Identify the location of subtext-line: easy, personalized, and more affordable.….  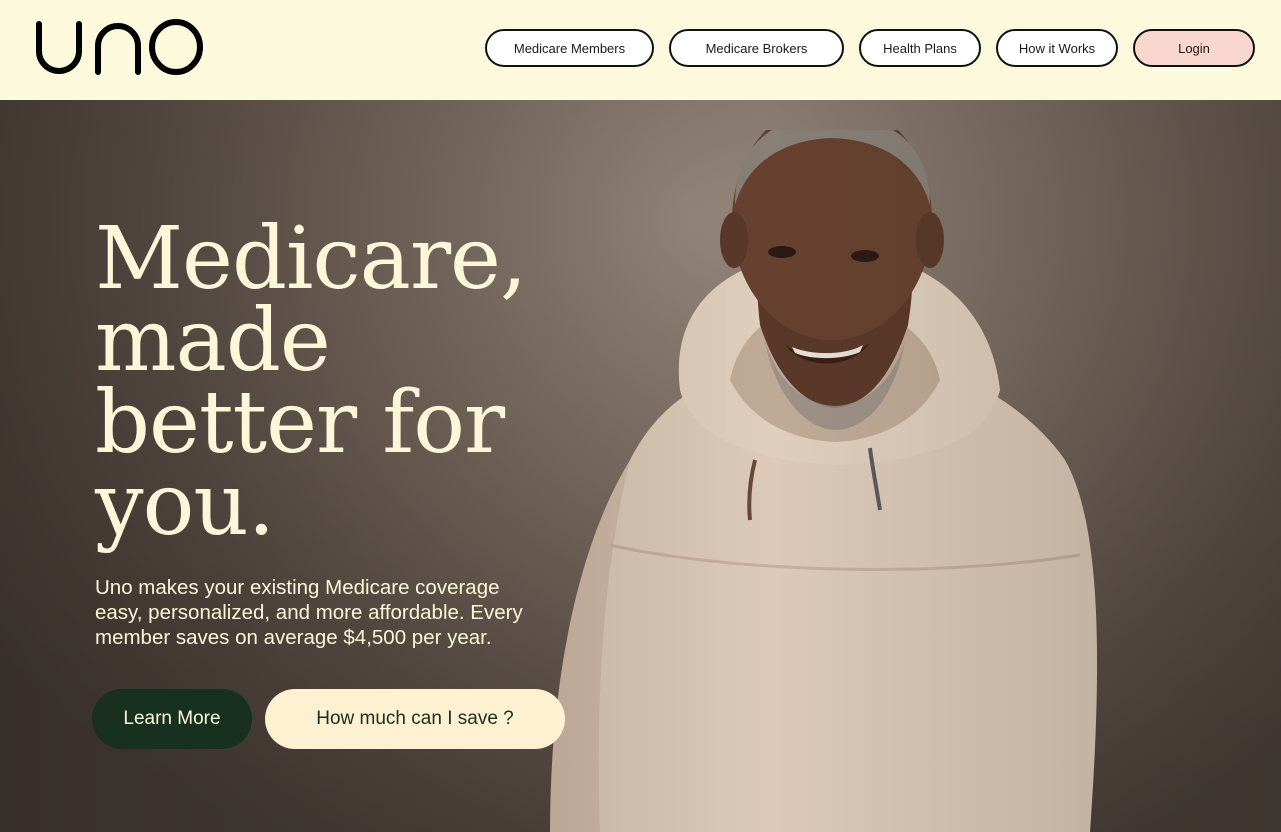
(309, 612).